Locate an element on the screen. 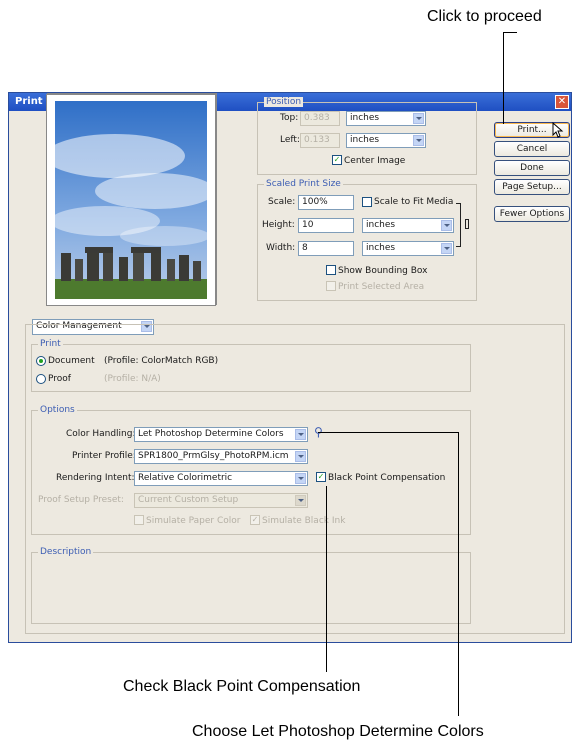 The image size is (580, 751). rendering-intent-value: Relative Colorimetric is located at coordinates (185, 478).